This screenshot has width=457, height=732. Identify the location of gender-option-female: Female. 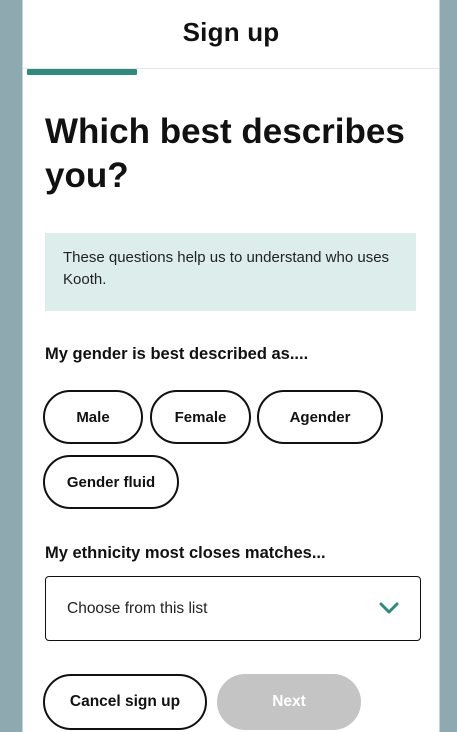
(200, 417).